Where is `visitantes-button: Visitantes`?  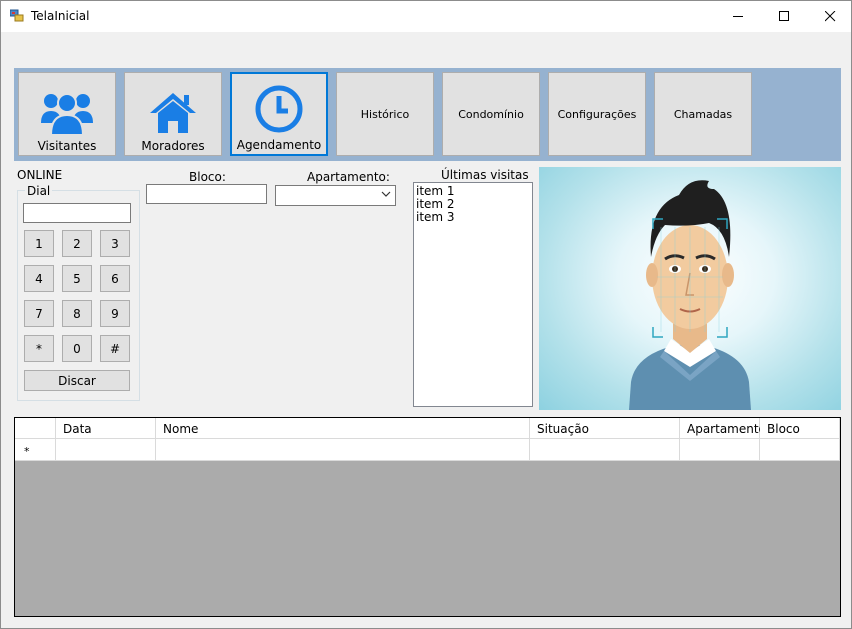
visitantes-button: Visitantes is located at coordinates (67, 114).